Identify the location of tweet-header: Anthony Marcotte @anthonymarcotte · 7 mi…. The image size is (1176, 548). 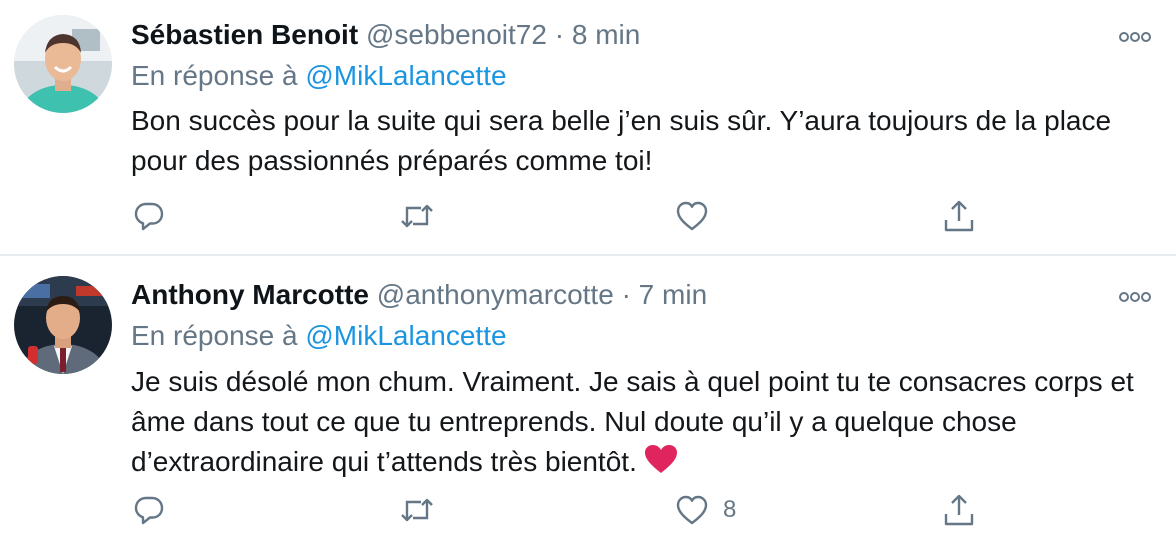
(613, 295).